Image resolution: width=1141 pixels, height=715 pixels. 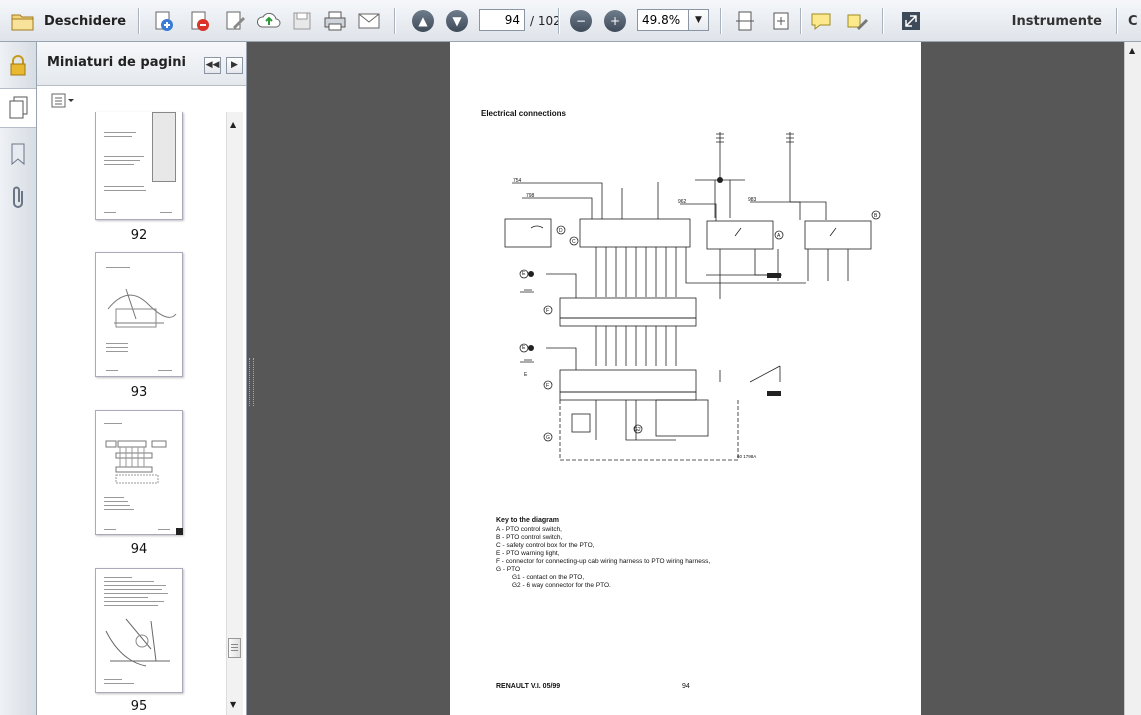 I want to click on fit-page-icon, so click(x=781, y=21).